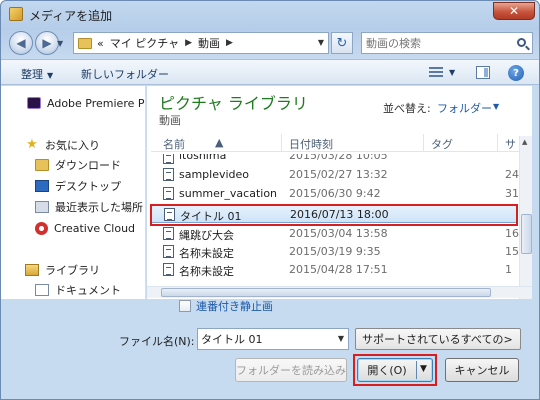  I want to click on filename-combobox: ▼, so click(273, 339).